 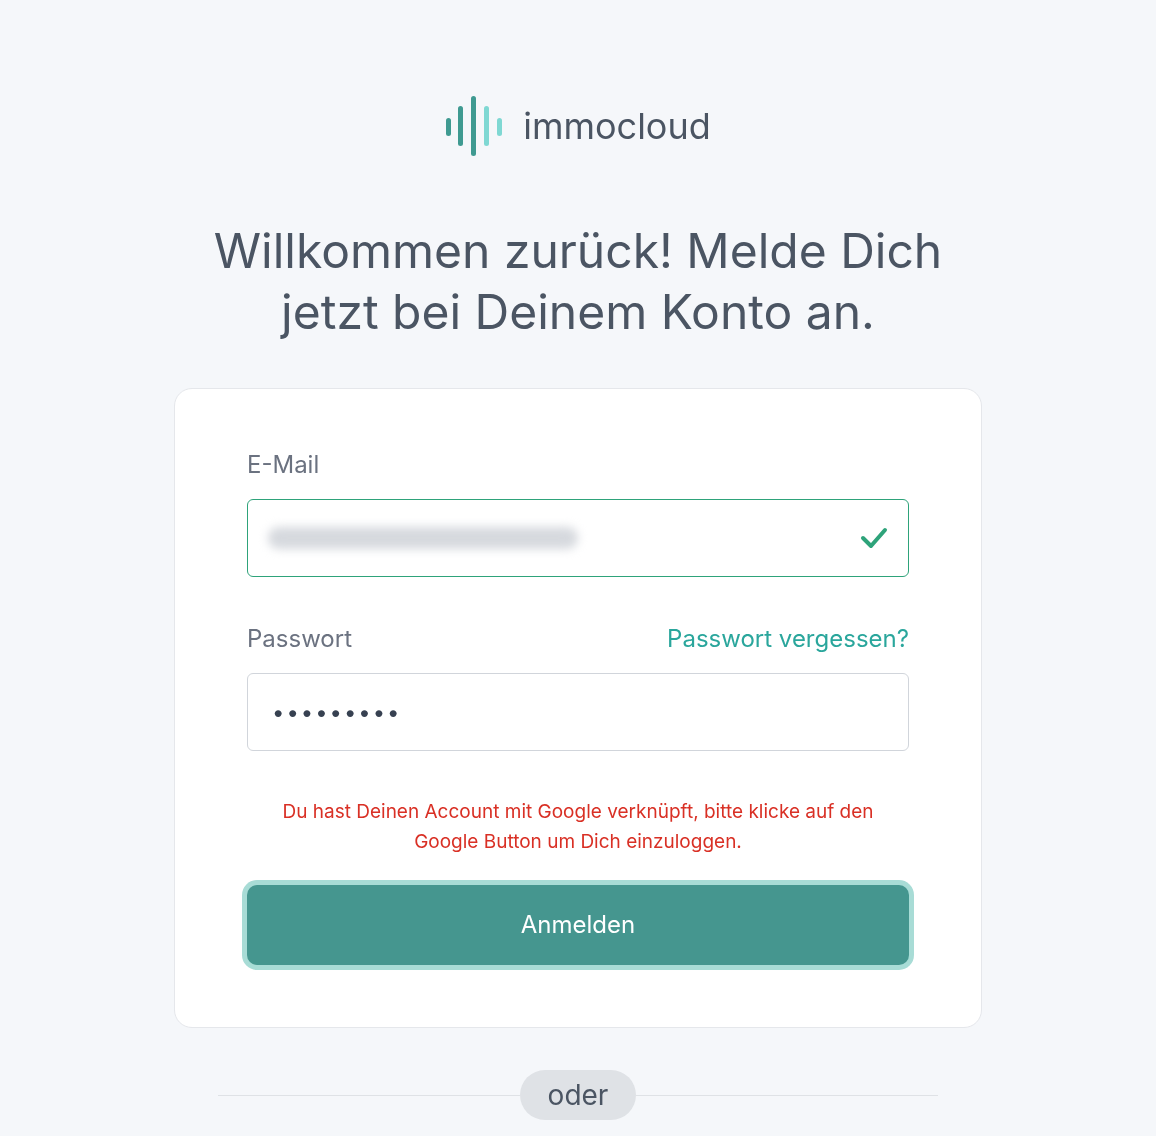 What do you see at coordinates (874, 538) in the screenshot?
I see `checkmark-icon` at bounding box center [874, 538].